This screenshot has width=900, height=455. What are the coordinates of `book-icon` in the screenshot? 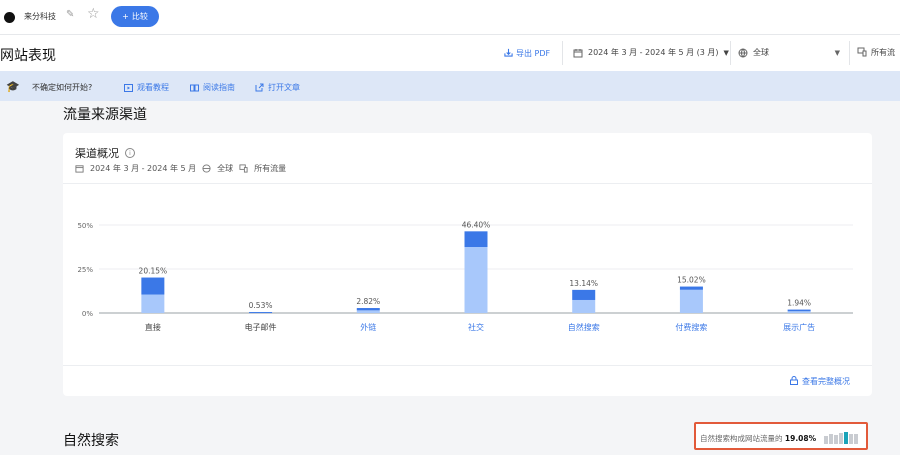 It's located at (194, 87).